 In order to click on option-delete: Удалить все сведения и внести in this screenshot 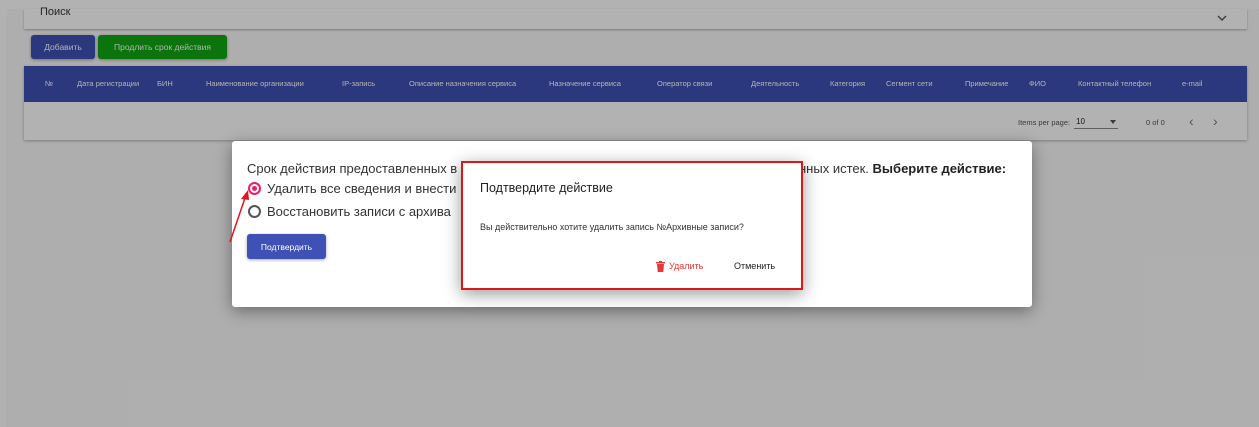, I will do `click(352, 188)`.